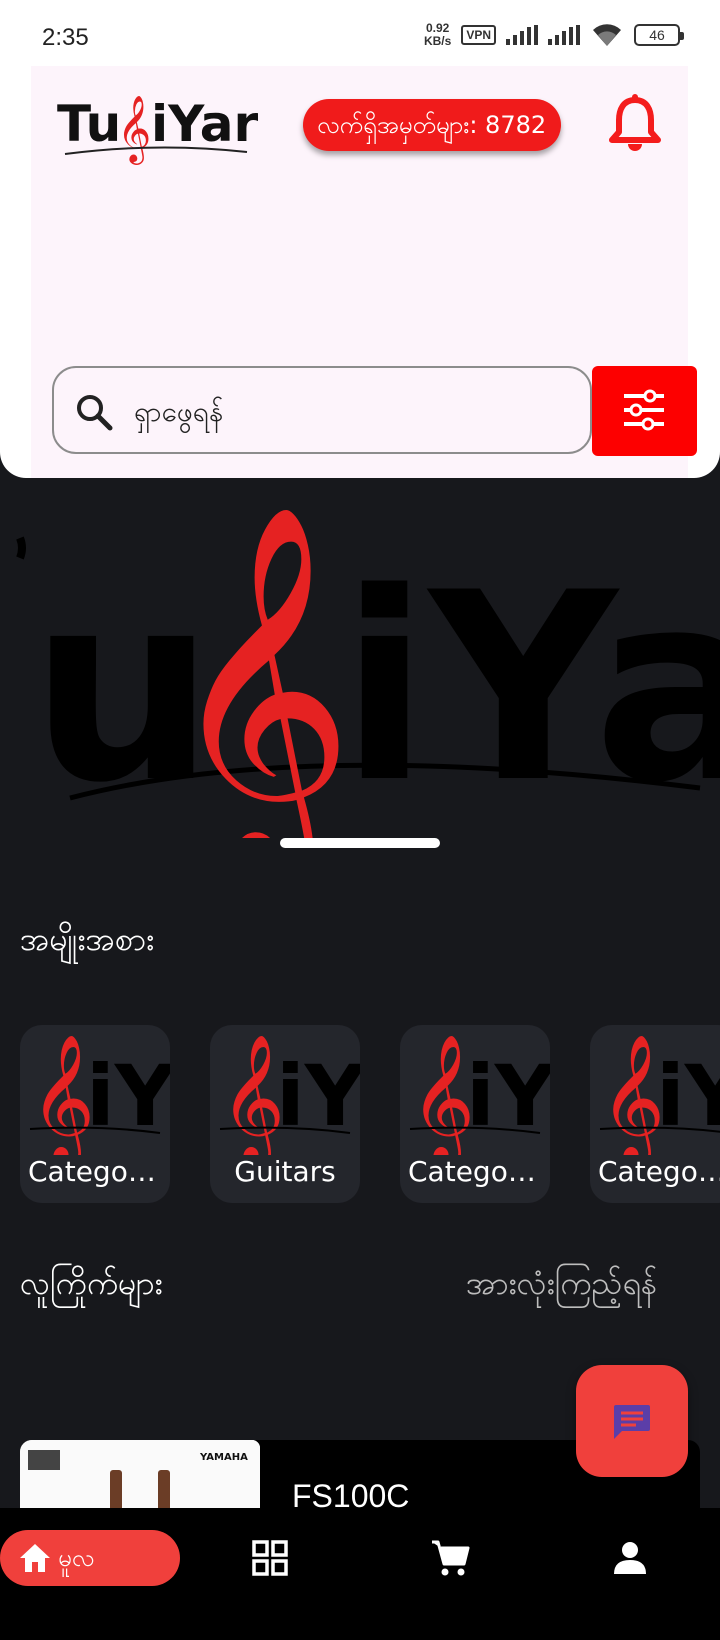 This screenshot has height=1640, width=720. Describe the element at coordinates (659, 35) in the screenshot. I see `battery-icon: 46` at that location.